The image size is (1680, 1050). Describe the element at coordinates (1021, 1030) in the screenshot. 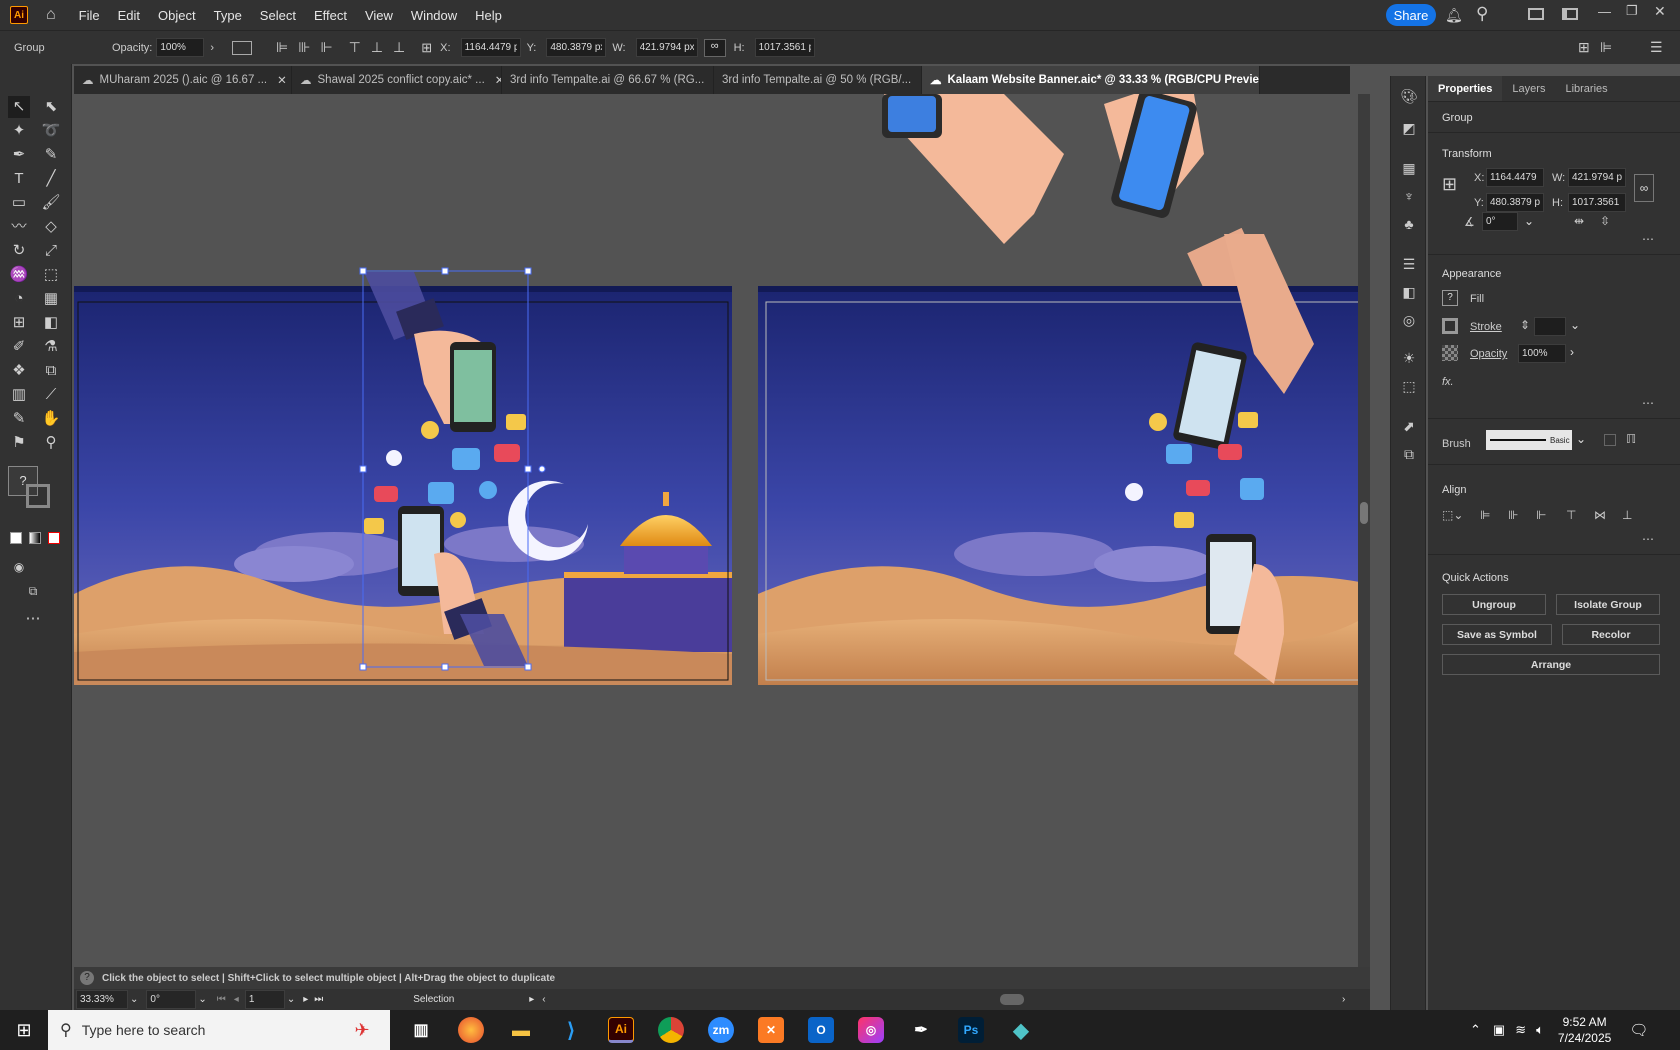

I see `diamond-app-icon: ◆` at that location.